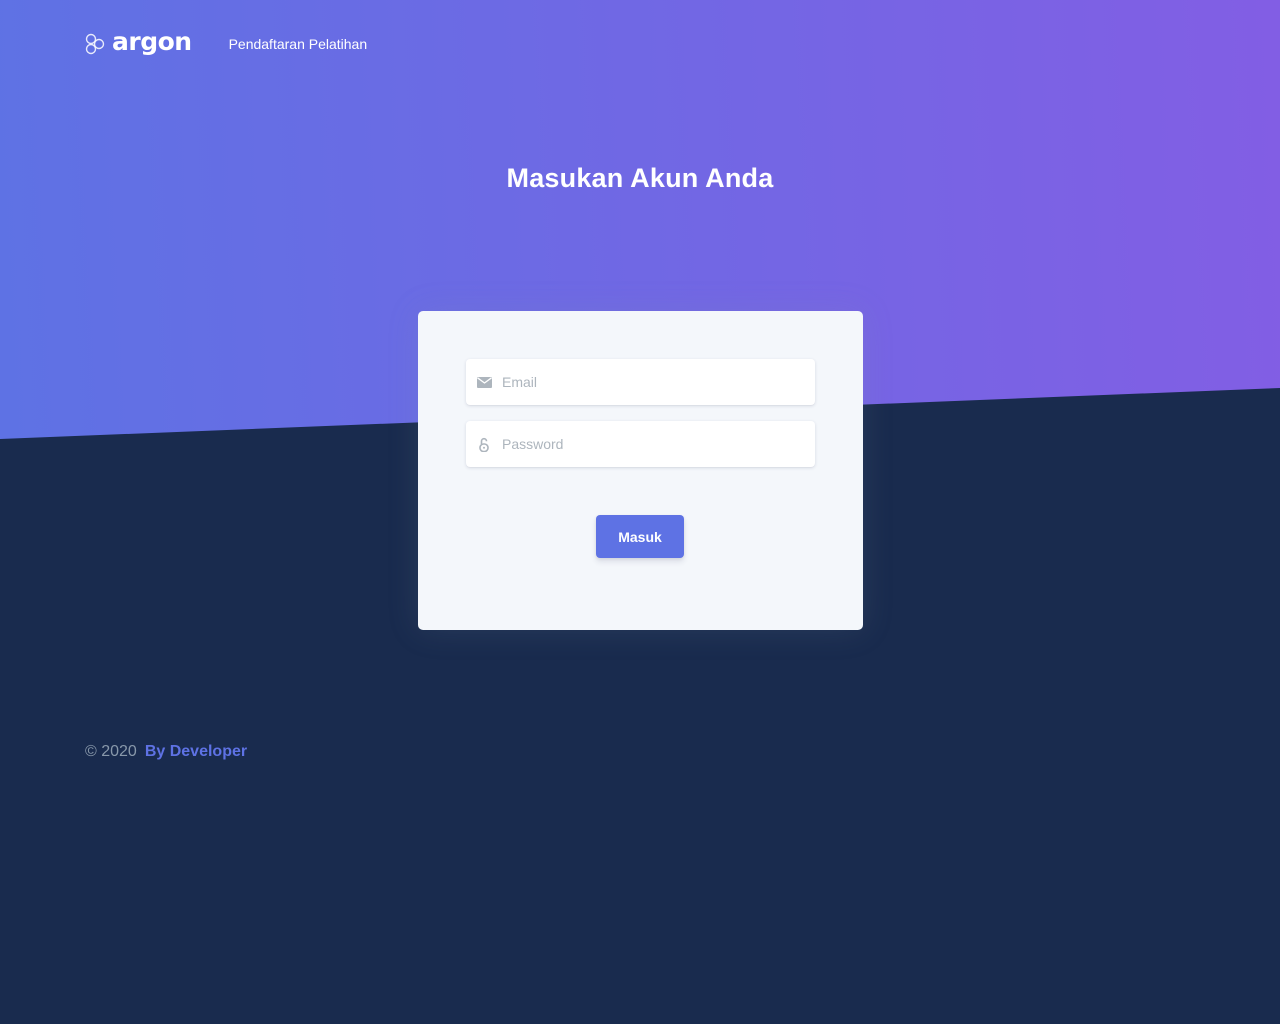 The height and width of the screenshot is (1024, 1280). Describe the element at coordinates (95, 44) in the screenshot. I see `argon-logo-icon` at that location.